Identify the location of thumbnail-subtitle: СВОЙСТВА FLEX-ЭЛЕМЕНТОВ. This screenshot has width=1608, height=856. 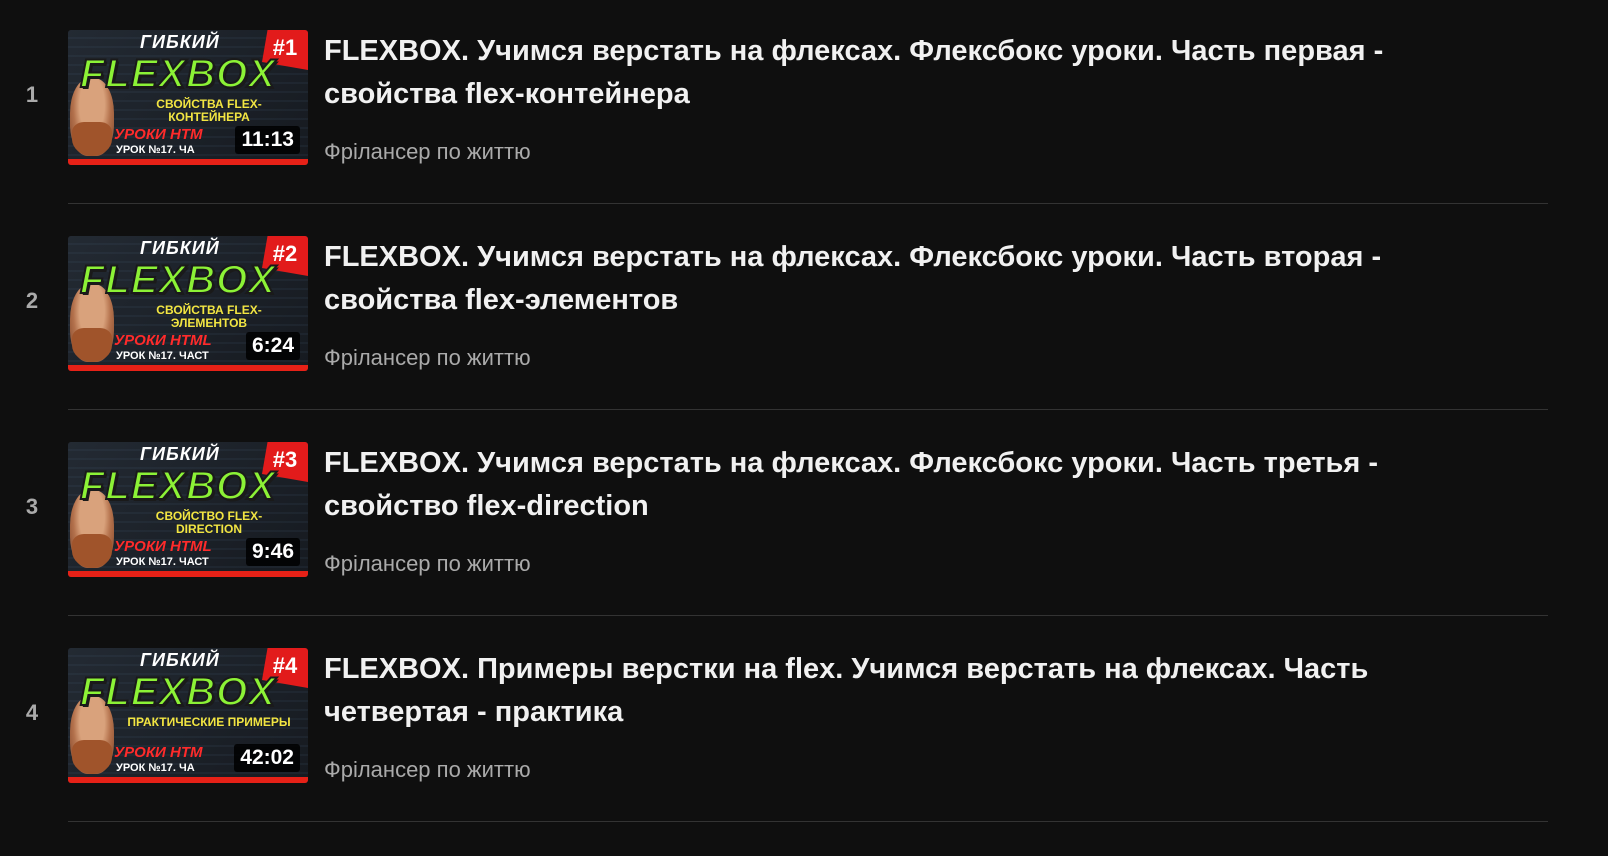
(209, 316).